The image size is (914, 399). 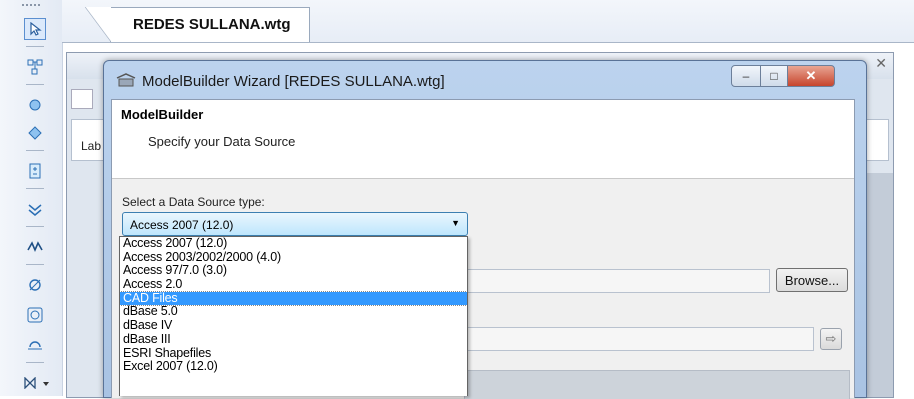 I want to click on document-tab-strip: REDES SULLANA.wtg, so click(x=488, y=21).